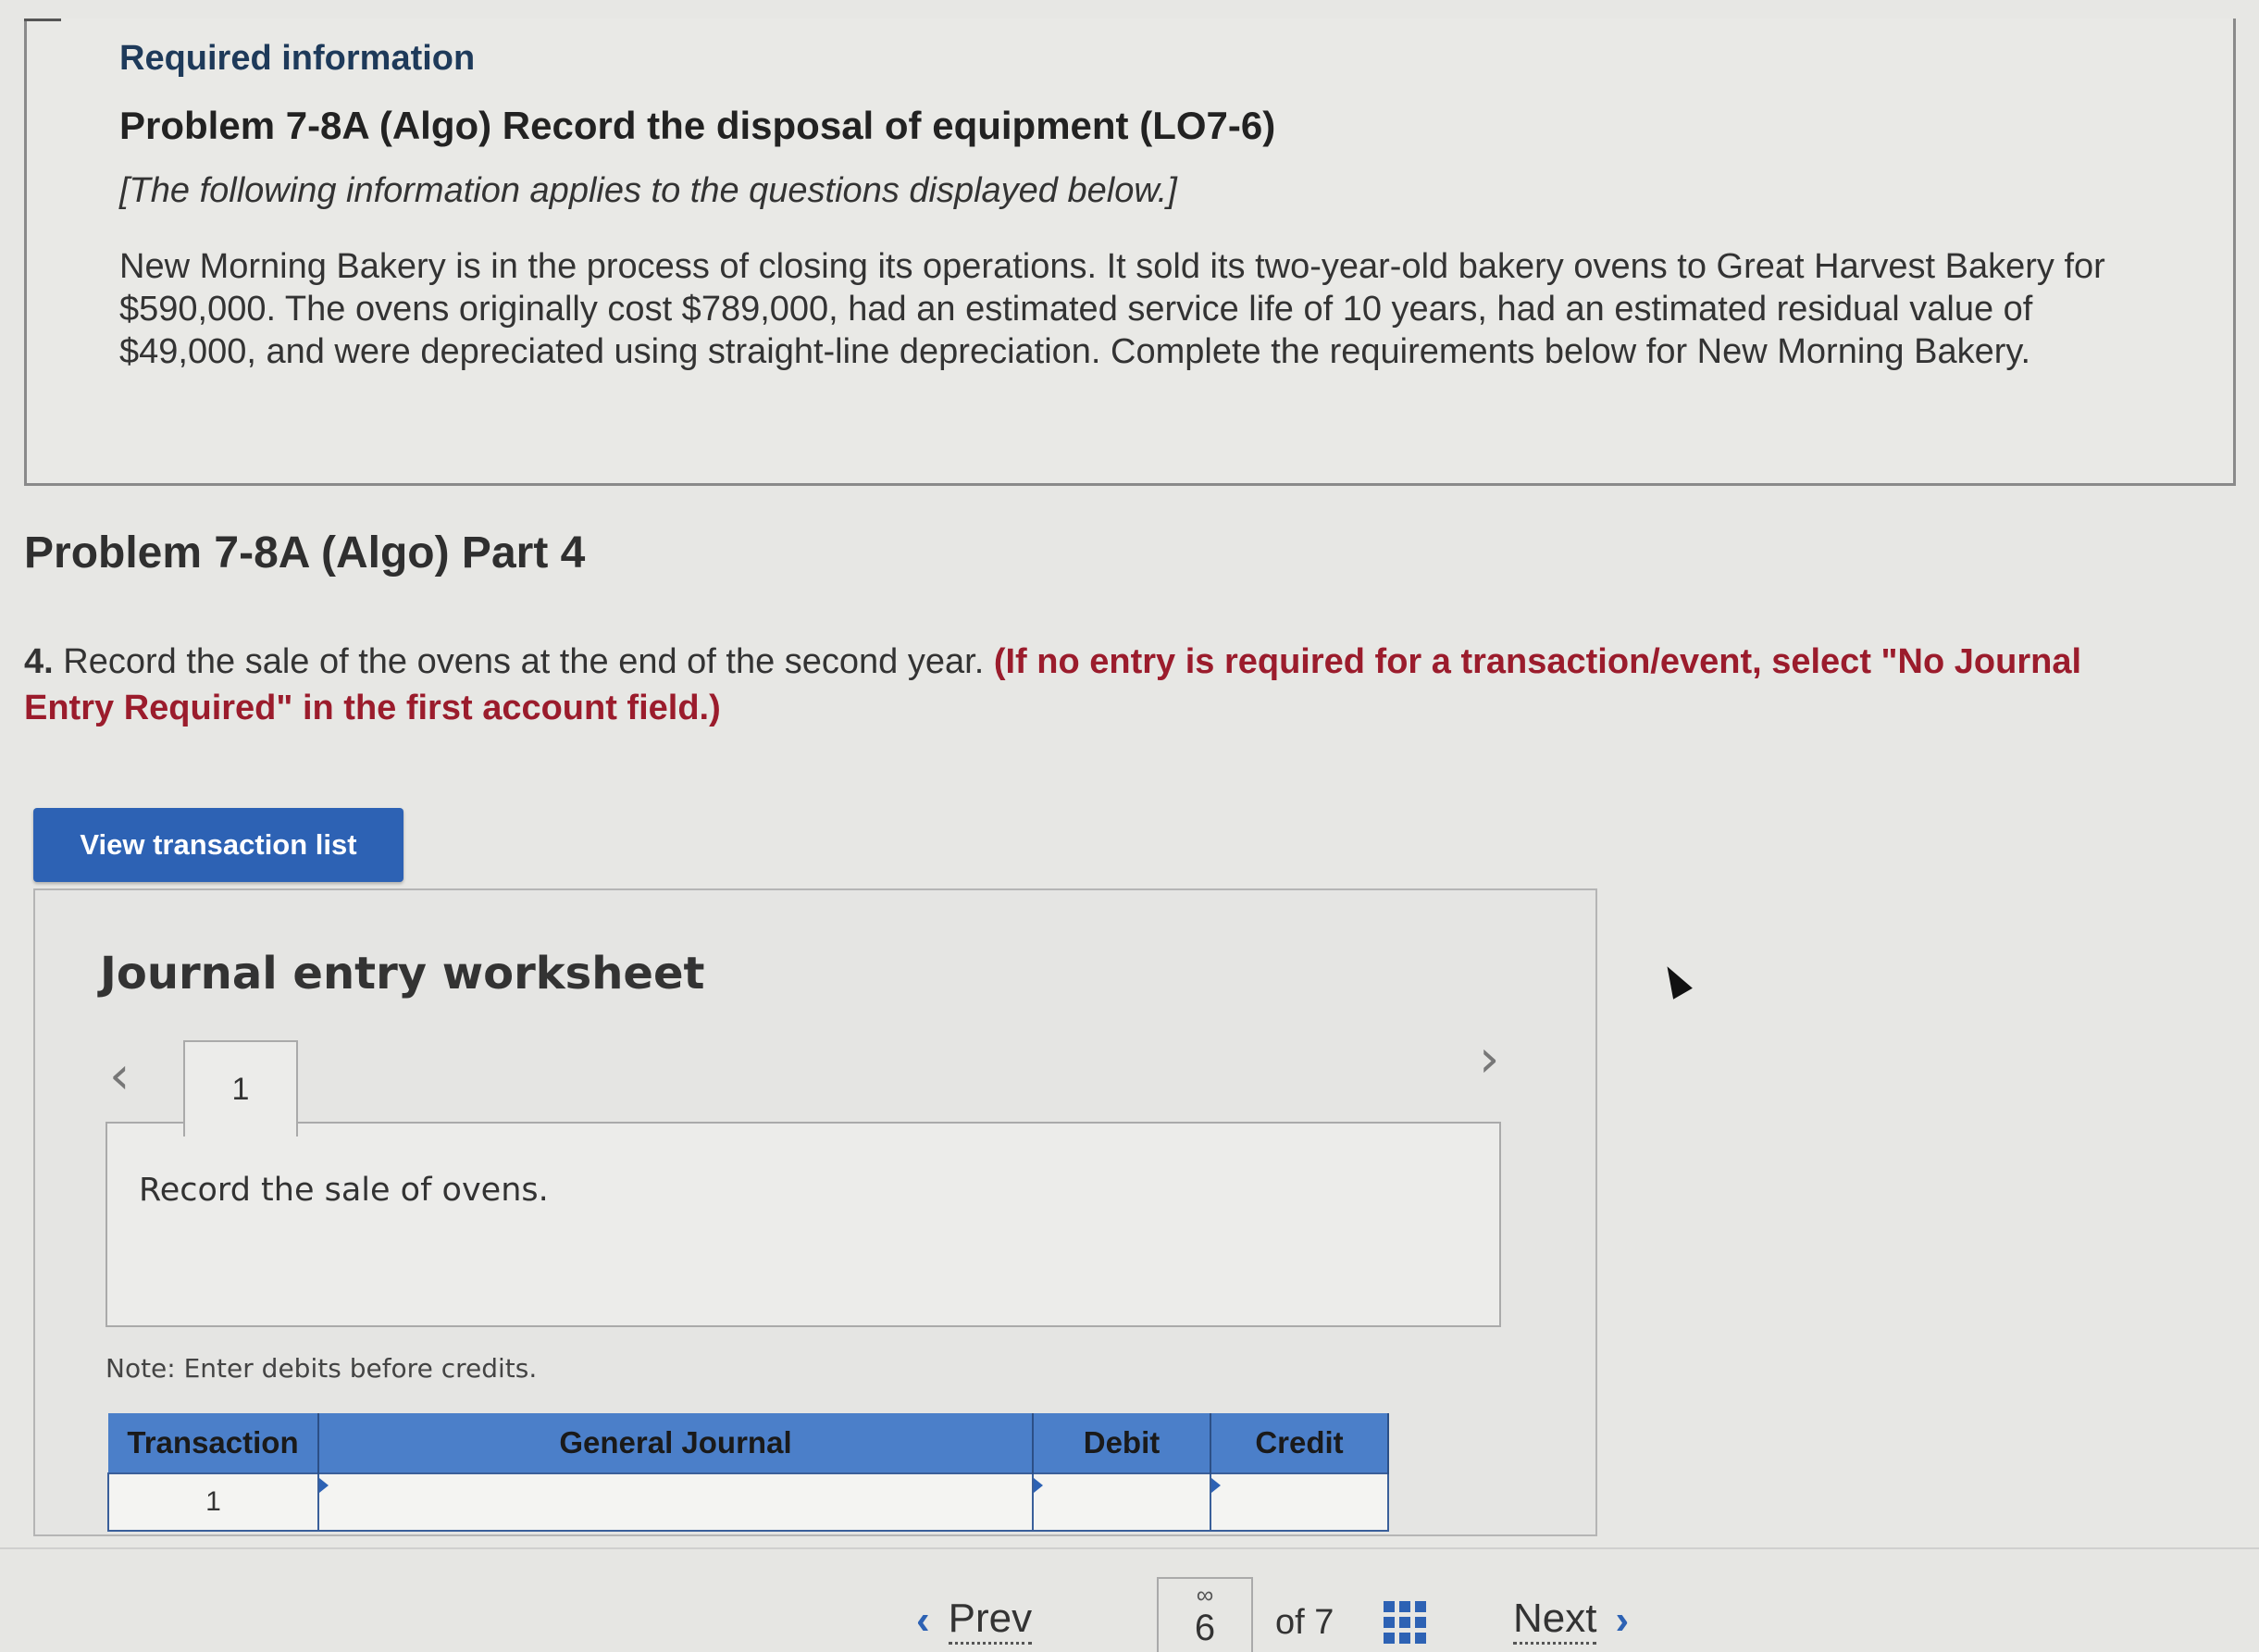 The width and height of the screenshot is (2259, 1652). What do you see at coordinates (213, 1502) in the screenshot?
I see `transaction-number: 1` at bounding box center [213, 1502].